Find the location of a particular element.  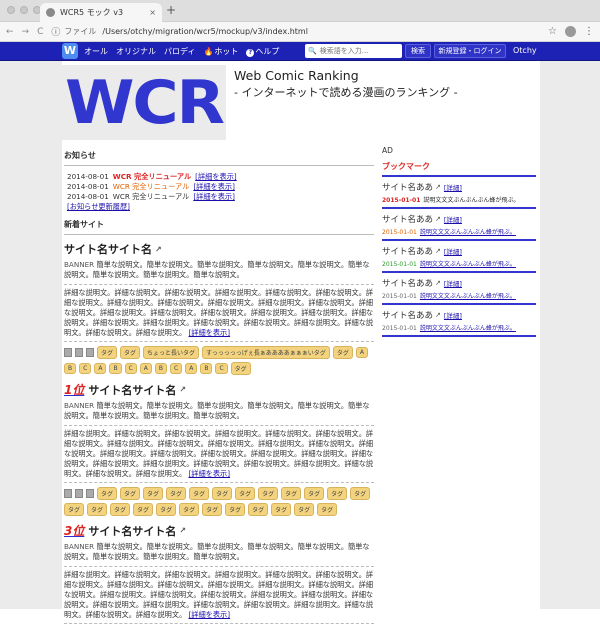

browser-menu-icon: ⋮ is located at coordinates (589, 31).